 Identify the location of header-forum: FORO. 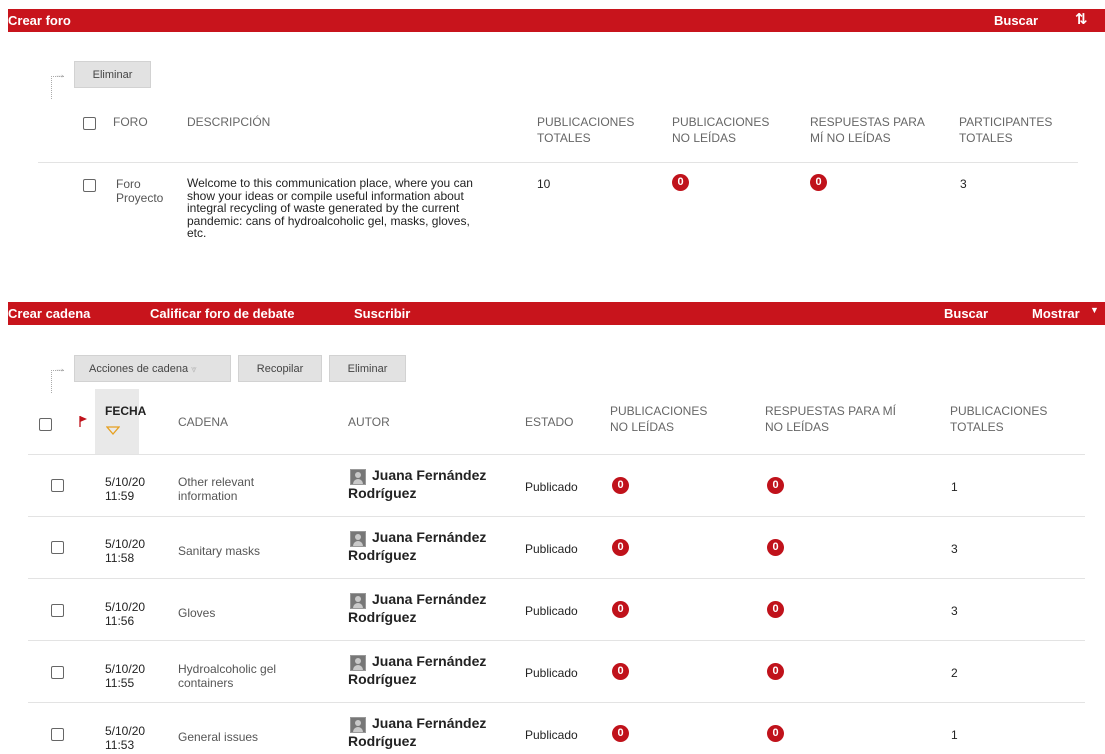
(130, 122).